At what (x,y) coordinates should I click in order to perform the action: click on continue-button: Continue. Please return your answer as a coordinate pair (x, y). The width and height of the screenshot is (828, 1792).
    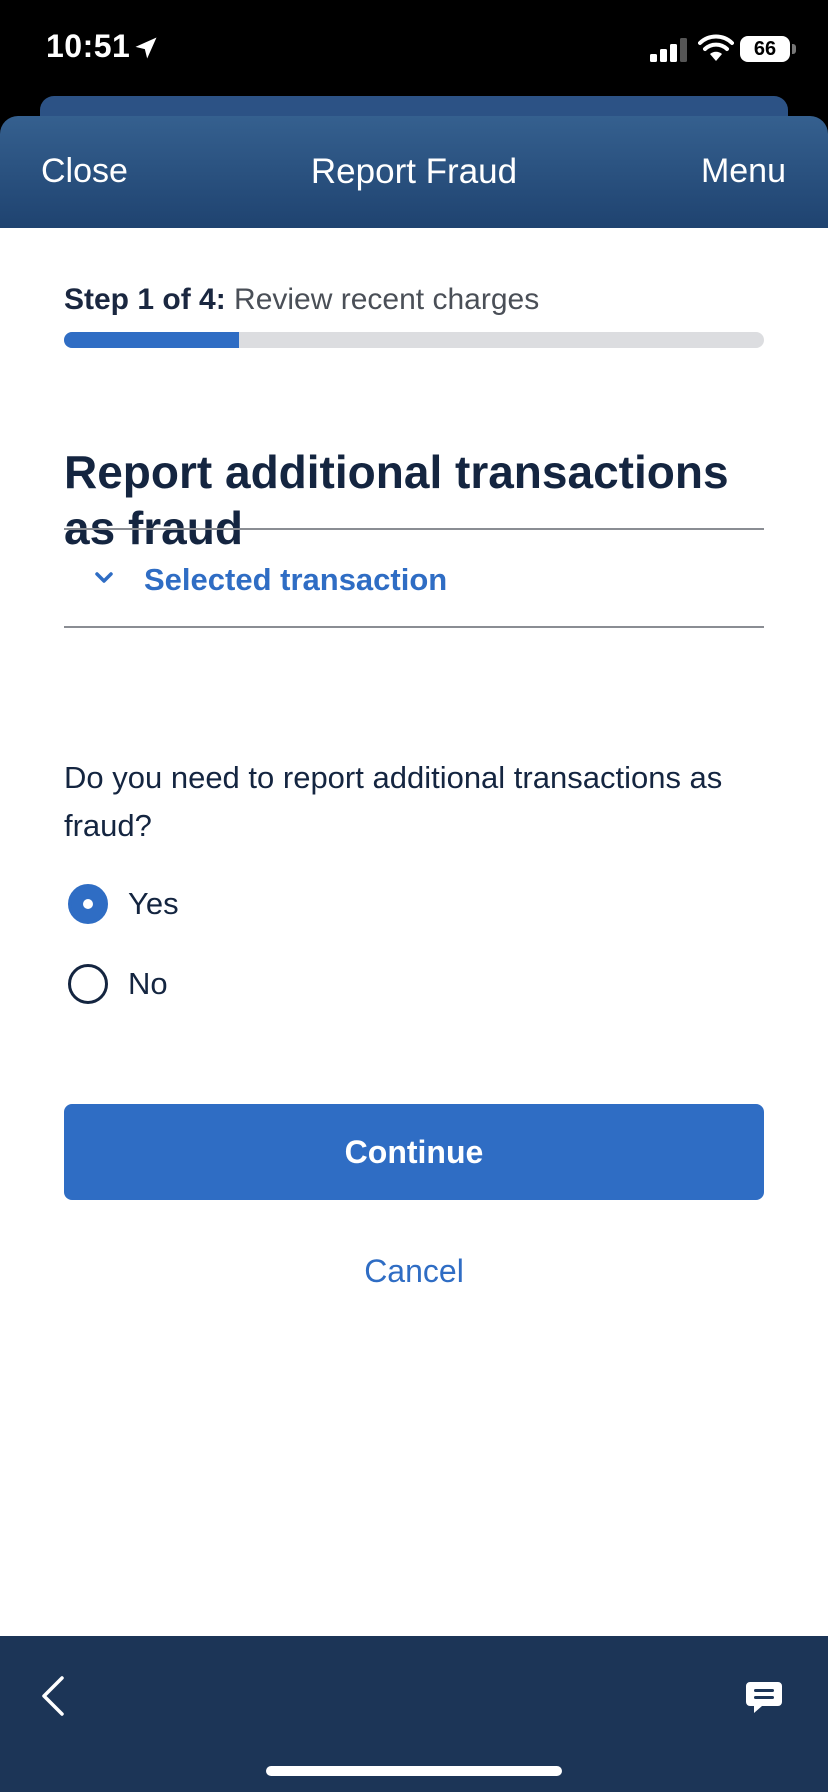
    Looking at the image, I should click on (414, 1152).